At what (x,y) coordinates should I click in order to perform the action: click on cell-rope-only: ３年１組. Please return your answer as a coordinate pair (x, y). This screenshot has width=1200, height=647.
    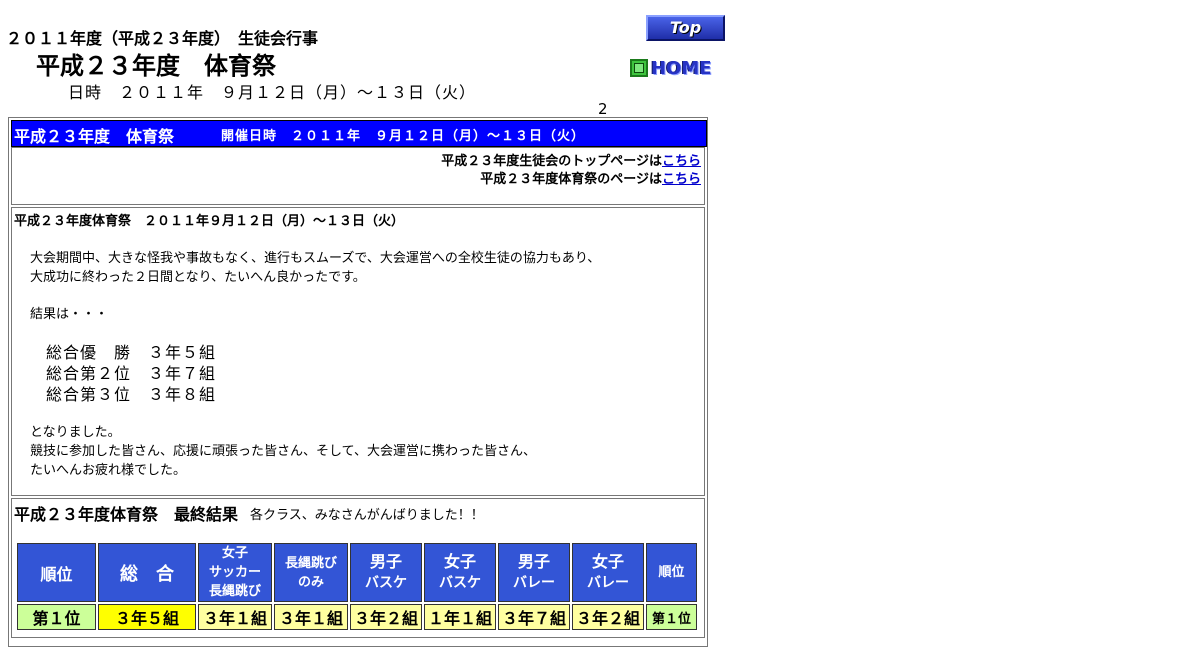
    Looking at the image, I should click on (311, 617).